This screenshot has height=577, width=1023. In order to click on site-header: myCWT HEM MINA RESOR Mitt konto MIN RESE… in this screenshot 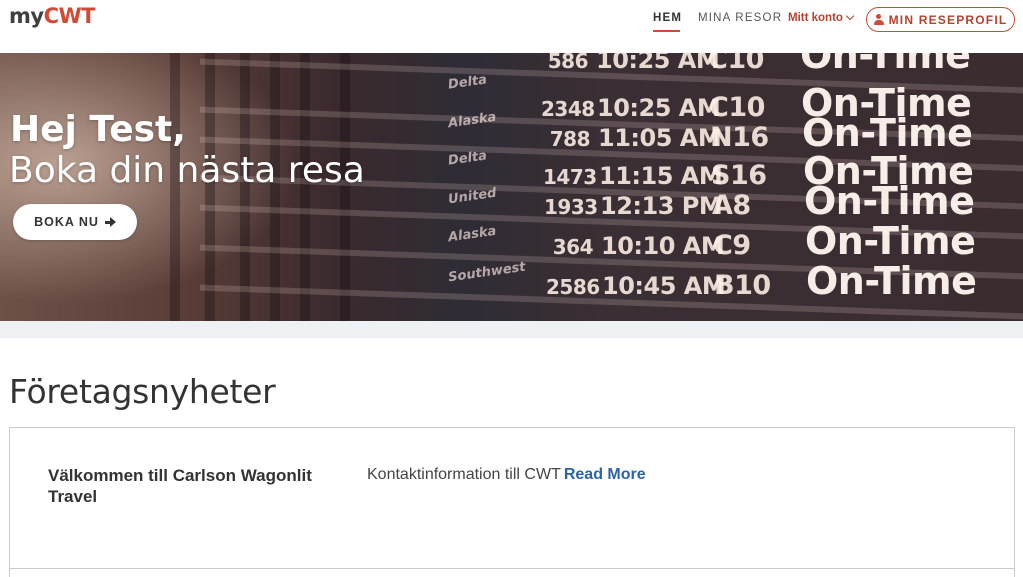, I will do `click(511, 26)`.